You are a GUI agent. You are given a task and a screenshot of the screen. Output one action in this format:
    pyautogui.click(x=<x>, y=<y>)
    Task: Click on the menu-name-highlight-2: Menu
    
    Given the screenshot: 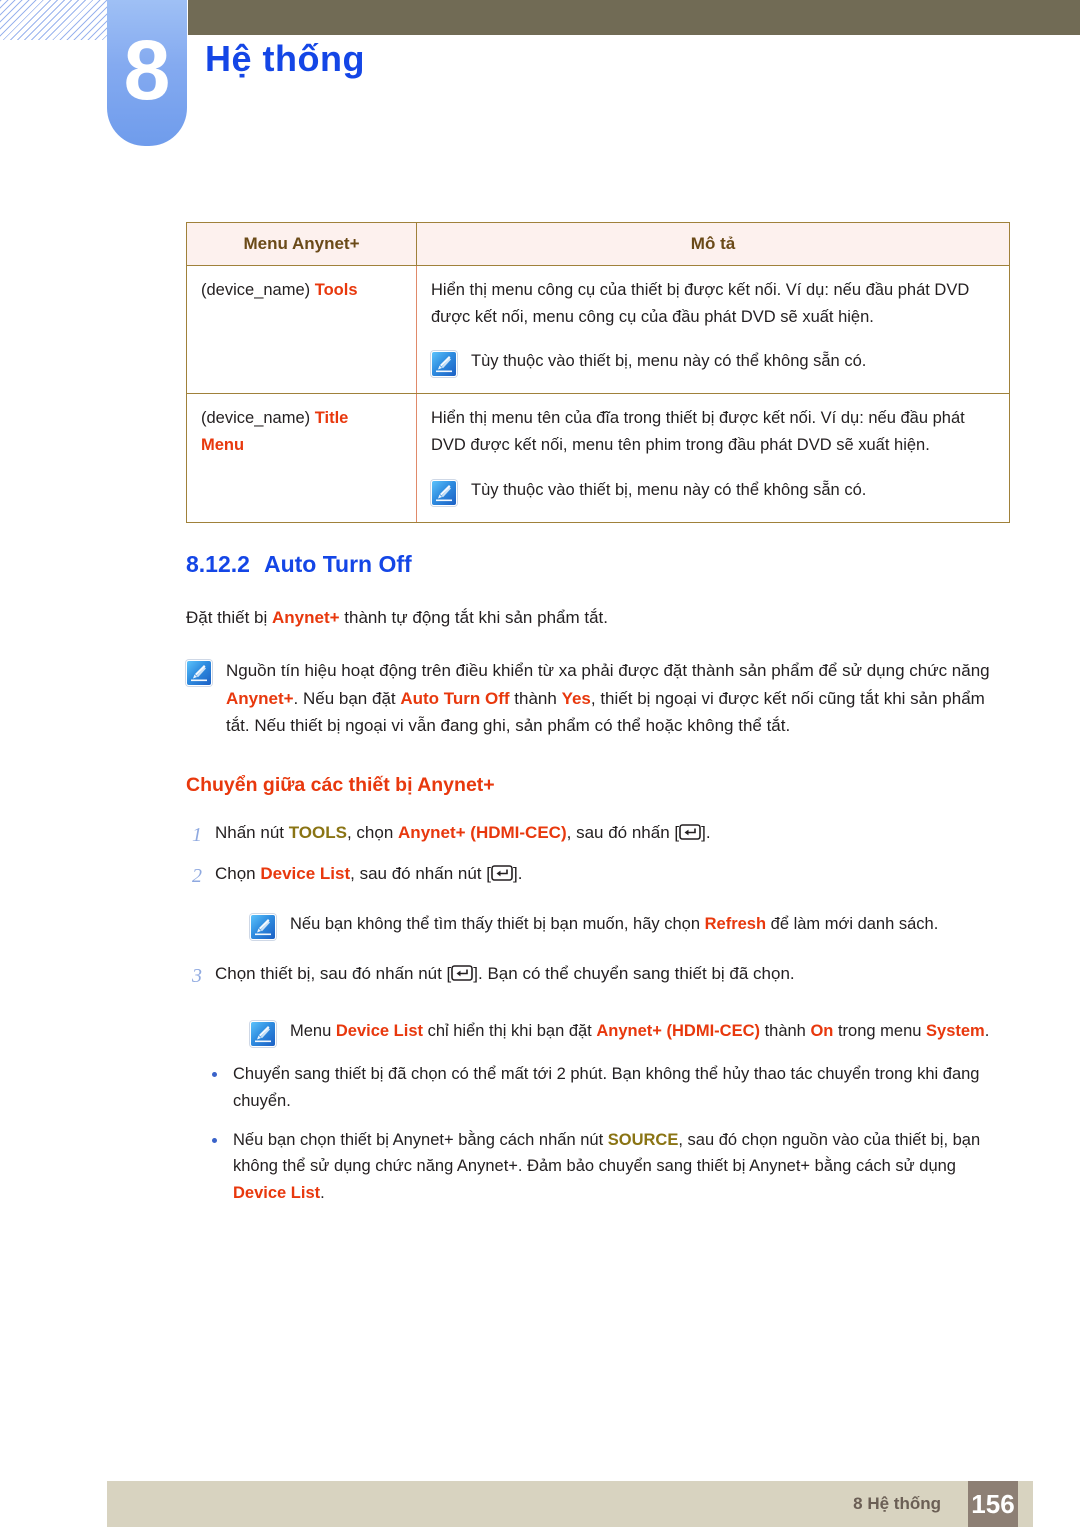 What is the action you would take?
    pyautogui.click(x=223, y=445)
    